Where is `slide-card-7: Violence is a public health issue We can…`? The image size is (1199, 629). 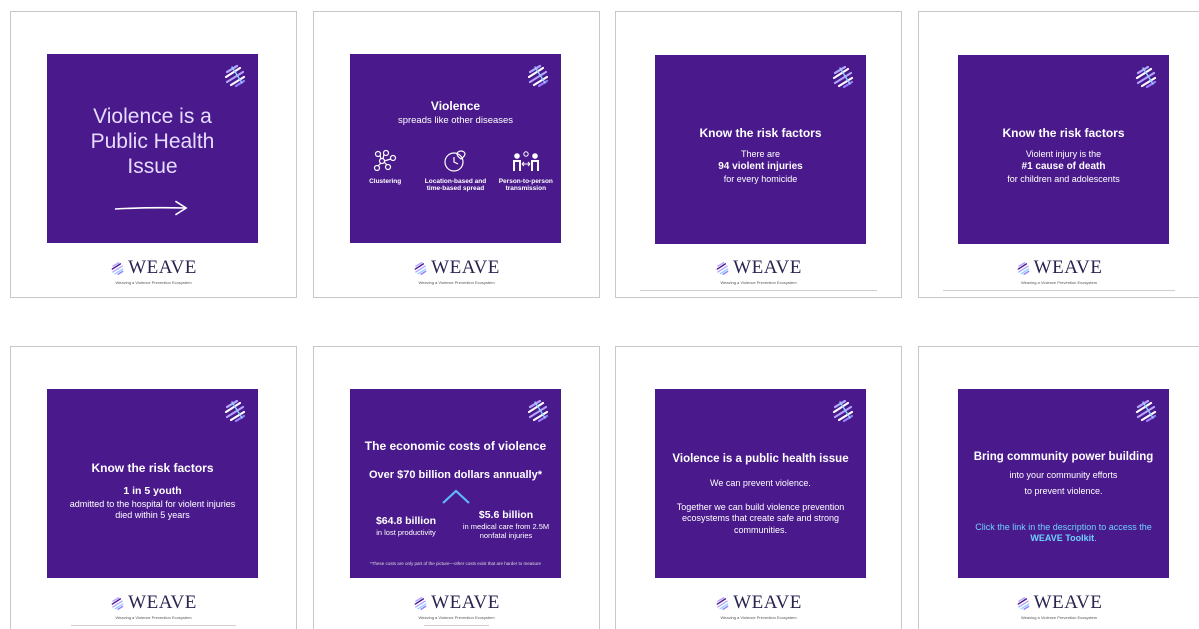
slide-card-7: Violence is a public health issue We can… is located at coordinates (758, 487).